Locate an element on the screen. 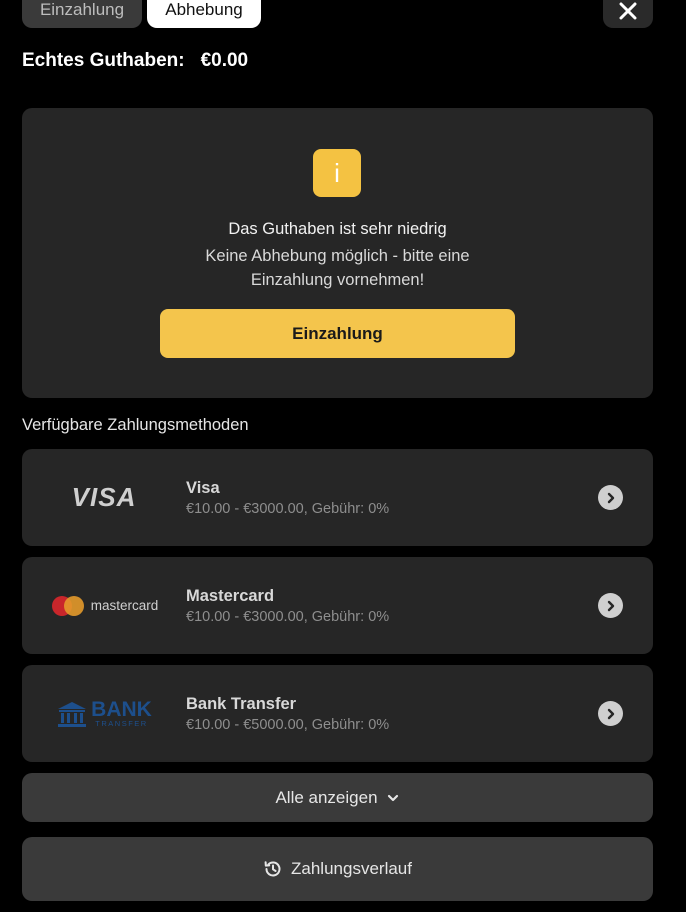 Image resolution: width=686 pixels, height=912 pixels. notice-line-2: Einzahlung vornehmen! is located at coordinates (337, 280).